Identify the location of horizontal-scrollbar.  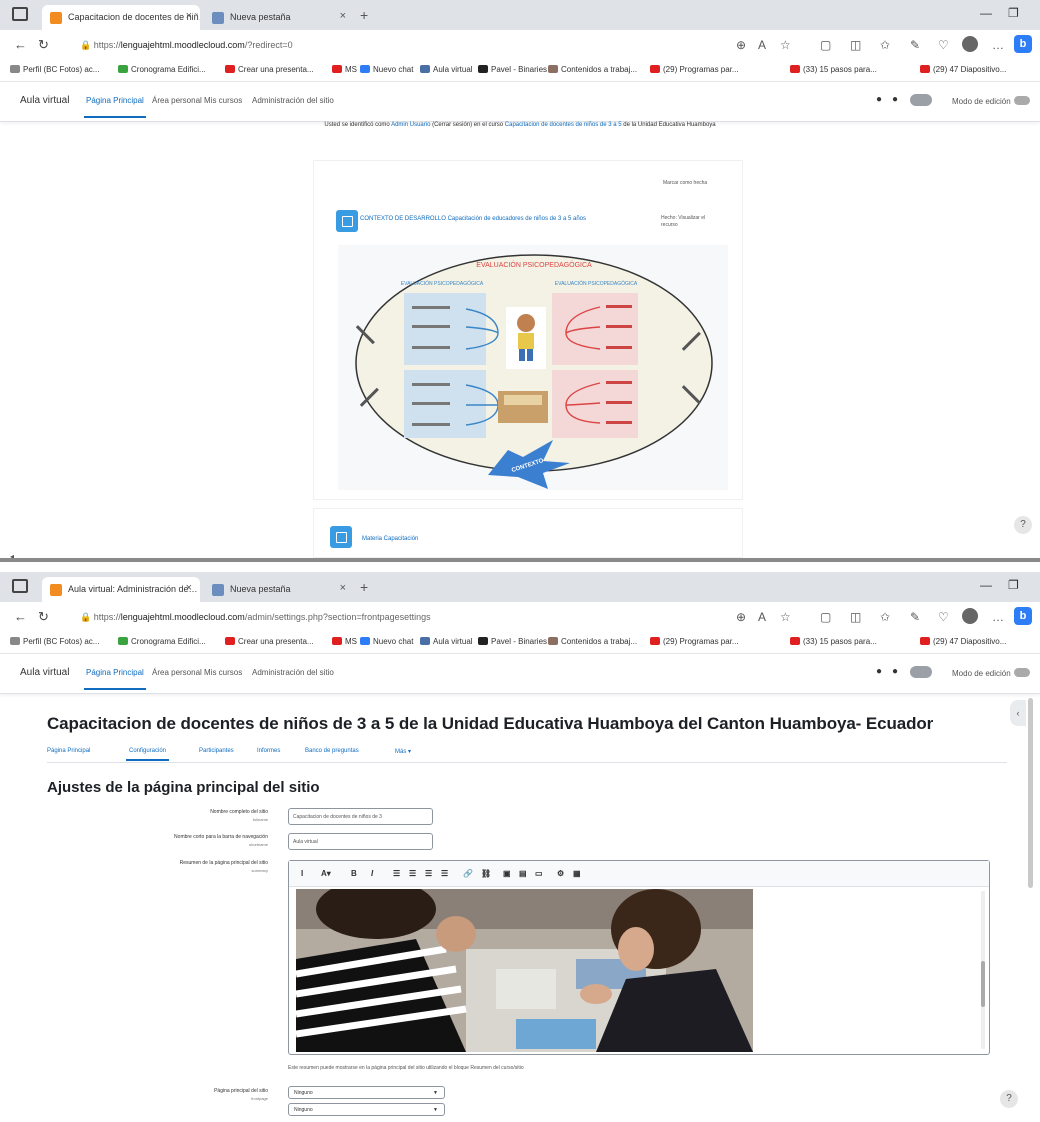
(520, 560).